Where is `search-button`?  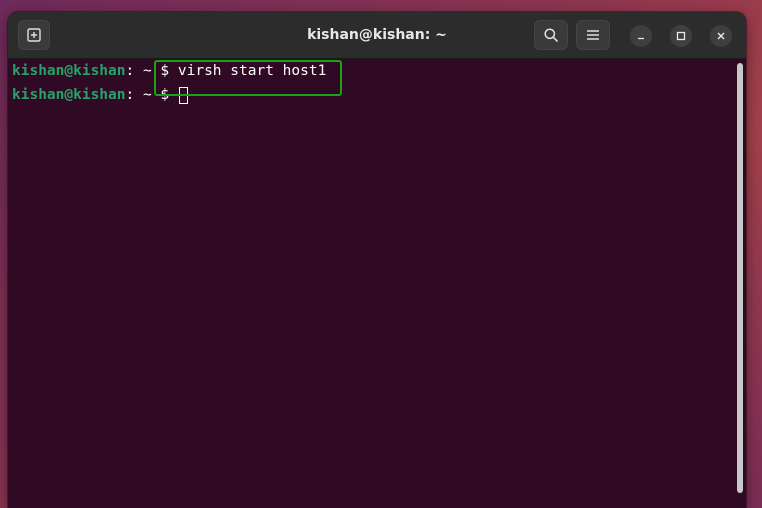 search-button is located at coordinates (551, 35).